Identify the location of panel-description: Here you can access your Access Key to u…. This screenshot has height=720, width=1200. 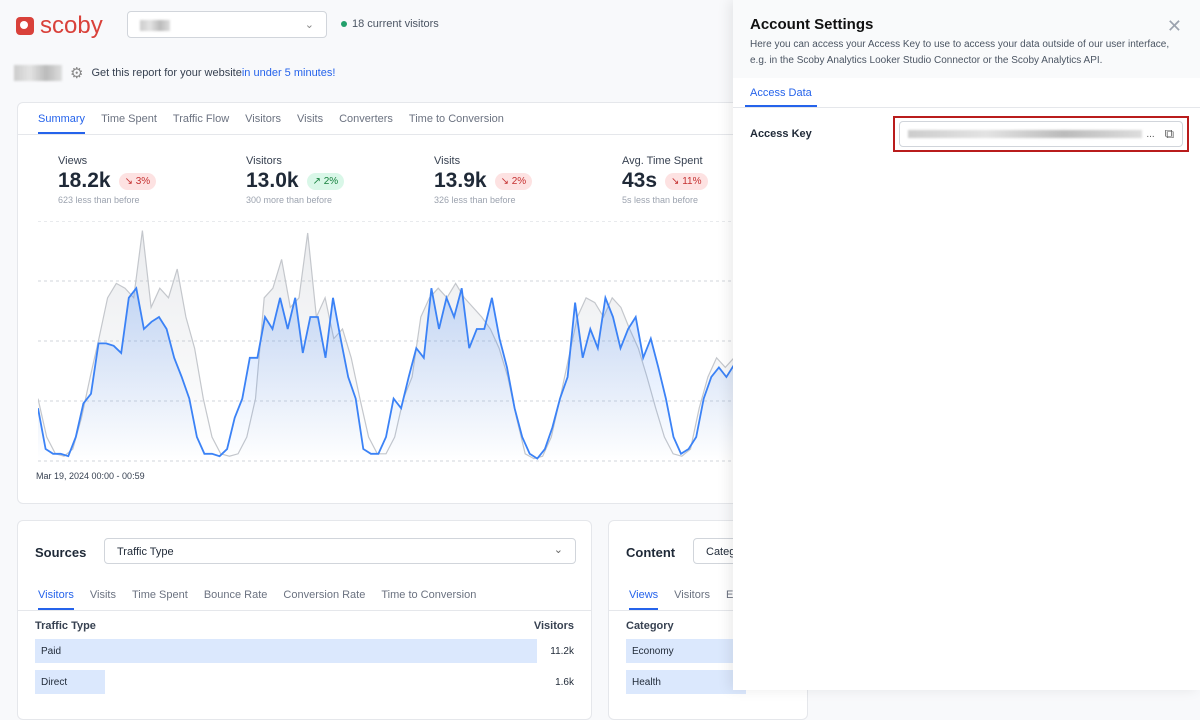
(960, 52).